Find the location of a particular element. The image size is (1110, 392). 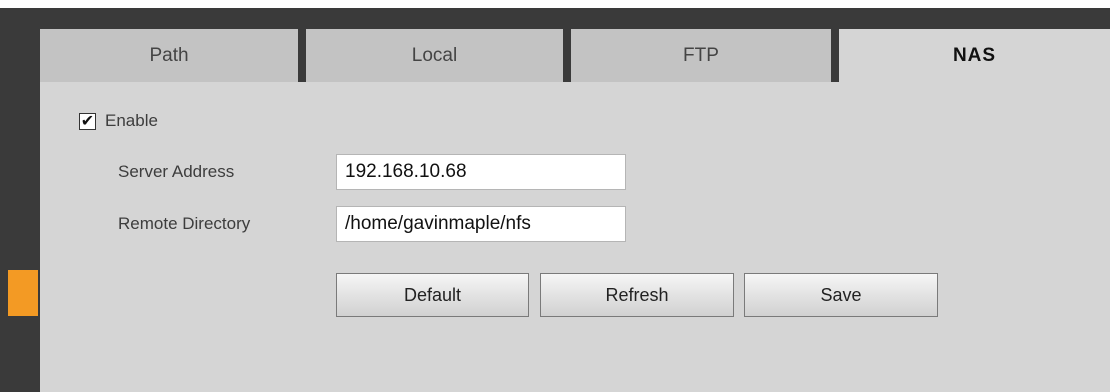

server-address-label: Server Address is located at coordinates (176, 171).